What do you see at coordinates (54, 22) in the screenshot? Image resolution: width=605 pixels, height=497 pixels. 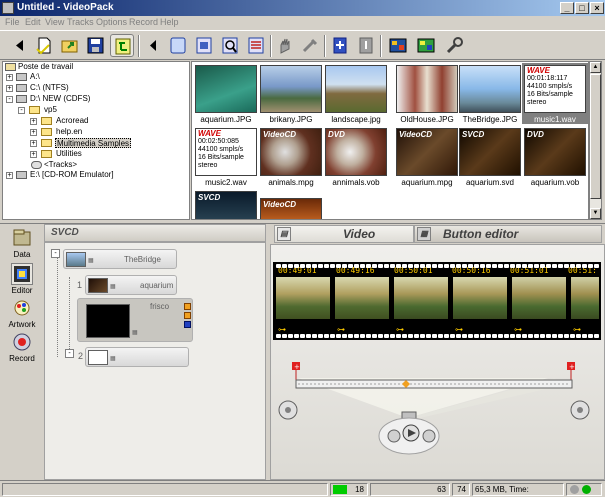 I see `menu-view: View` at bounding box center [54, 22].